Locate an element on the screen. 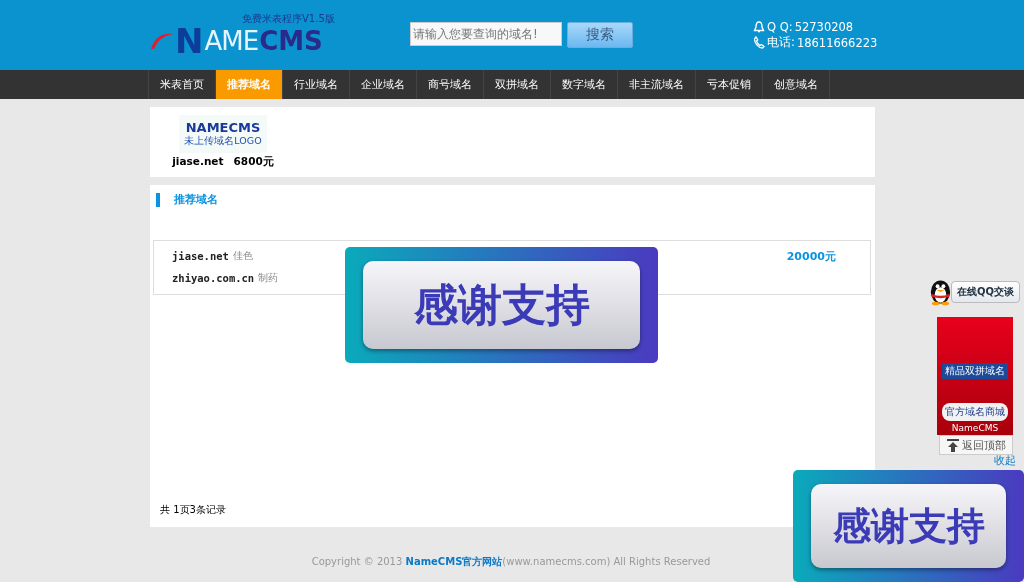 This screenshot has height=582, width=1024. contact-value: 18611666223 is located at coordinates (837, 42).